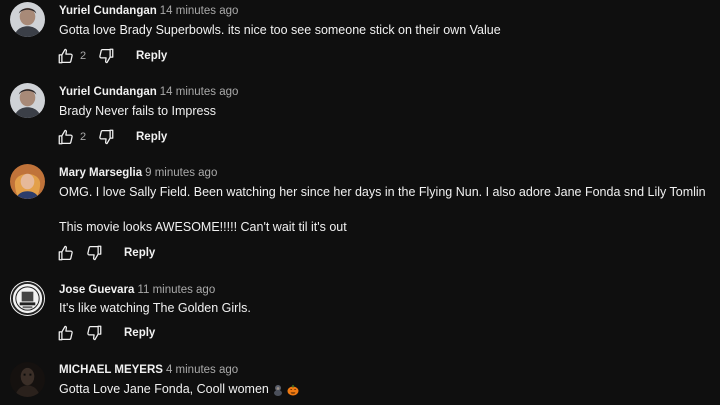 This screenshot has height=405, width=720. I want to click on comment-text: It's like watching The Golden Girls., so click(155, 308).